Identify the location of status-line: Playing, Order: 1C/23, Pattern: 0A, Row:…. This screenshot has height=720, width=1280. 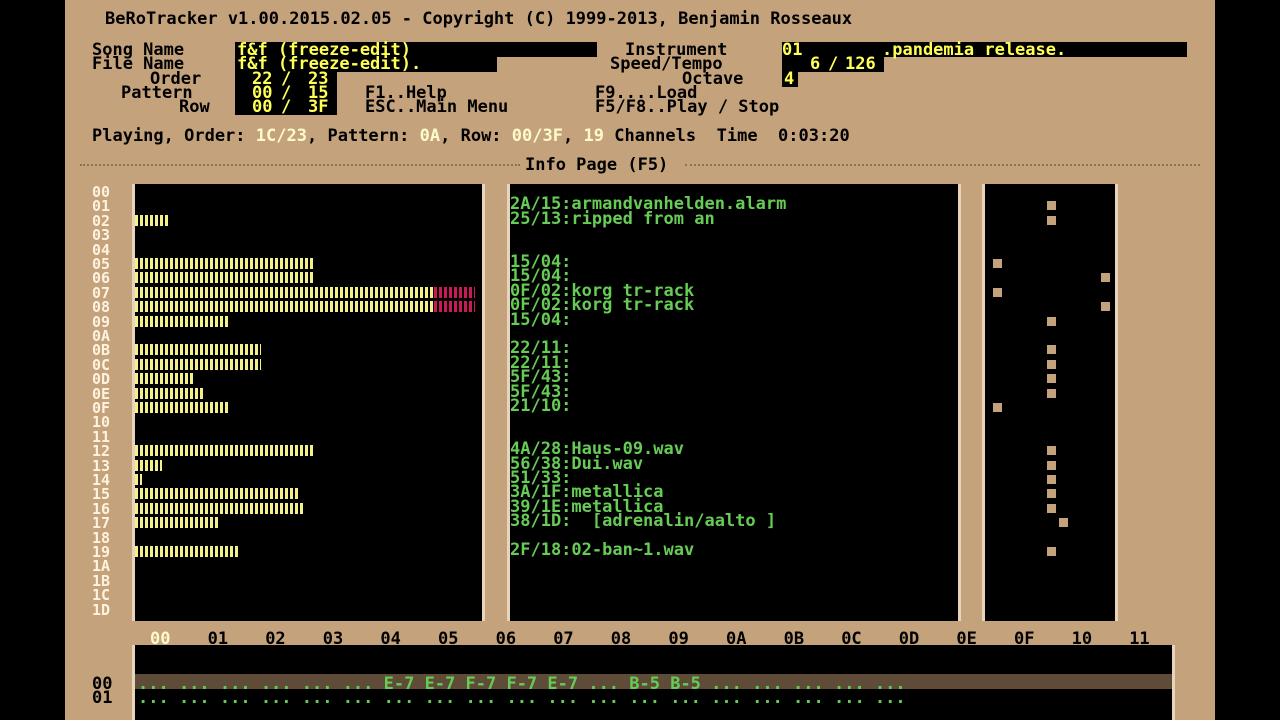
(471, 136).